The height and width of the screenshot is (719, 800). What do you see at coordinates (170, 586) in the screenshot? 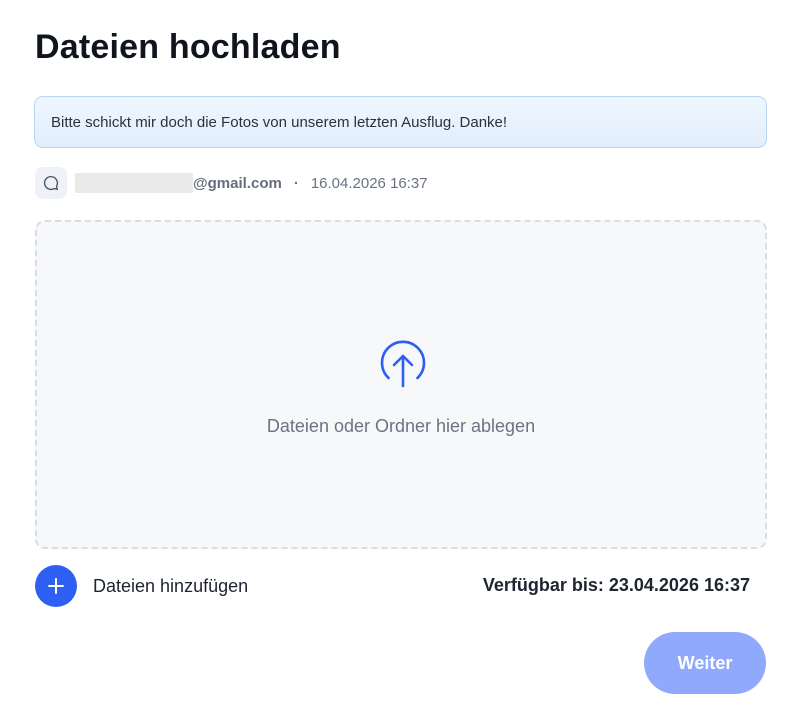
I see `add-files-label: Dateien hinzufügen` at bounding box center [170, 586].